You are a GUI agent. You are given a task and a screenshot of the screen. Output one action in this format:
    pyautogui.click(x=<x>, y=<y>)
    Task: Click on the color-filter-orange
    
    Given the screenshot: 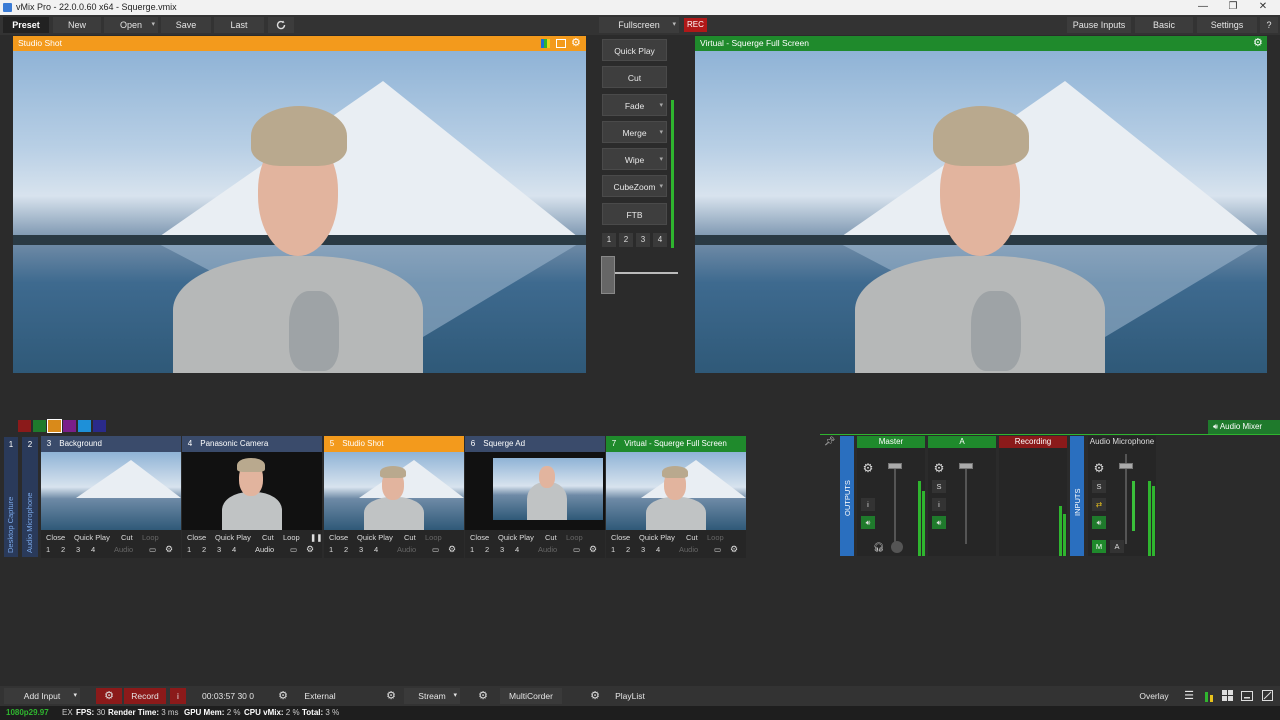 What is the action you would take?
    pyautogui.click(x=54, y=426)
    